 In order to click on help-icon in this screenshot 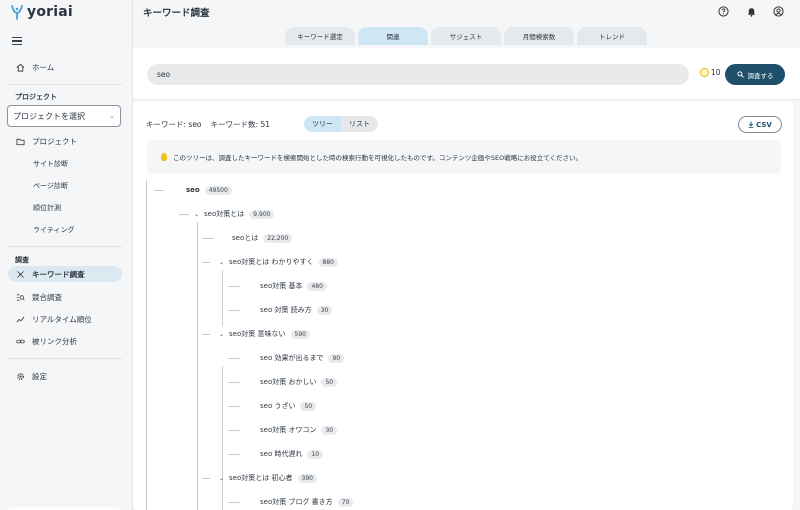, I will do `click(723, 11)`.